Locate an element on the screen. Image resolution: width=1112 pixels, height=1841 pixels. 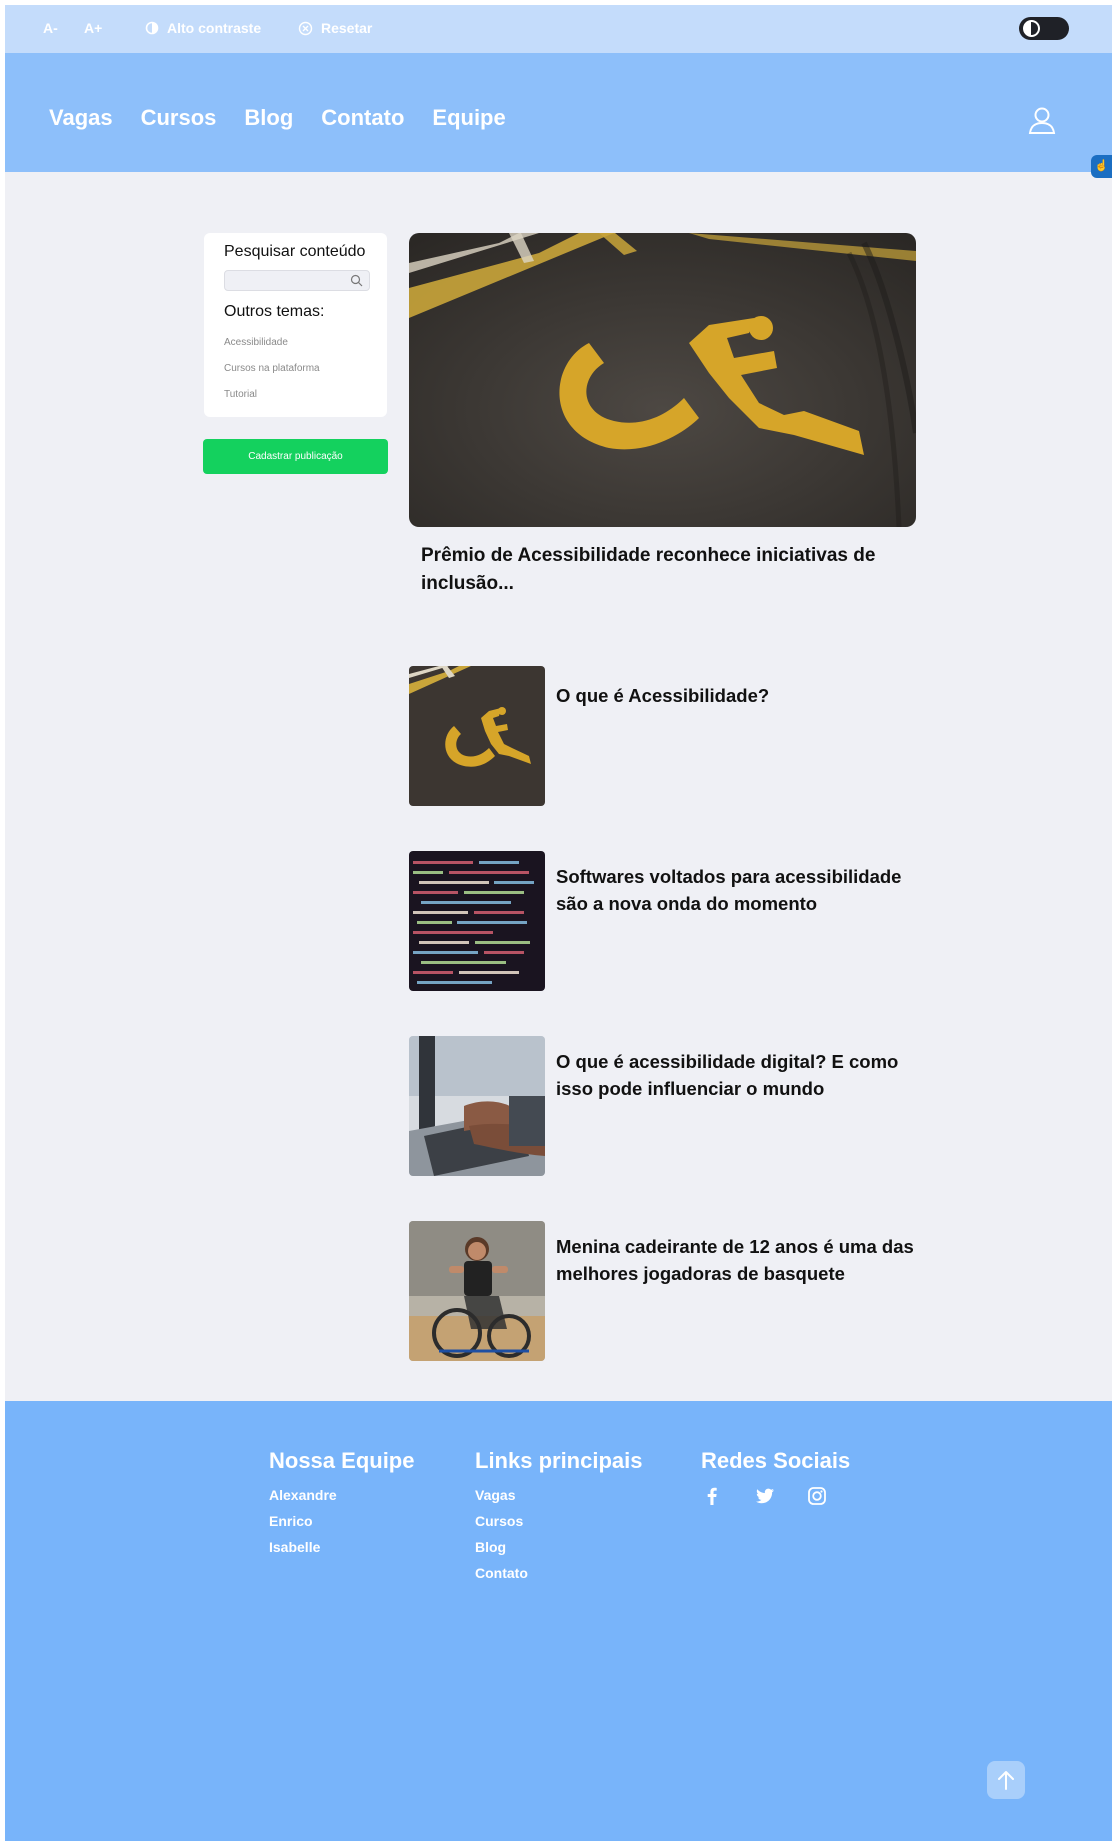
topic-link: Tutorial is located at coordinates (240, 394).